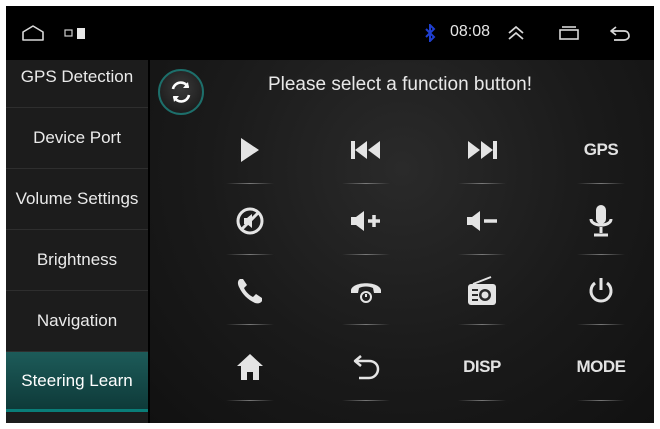  I want to click on radio-button, so click(482, 291).